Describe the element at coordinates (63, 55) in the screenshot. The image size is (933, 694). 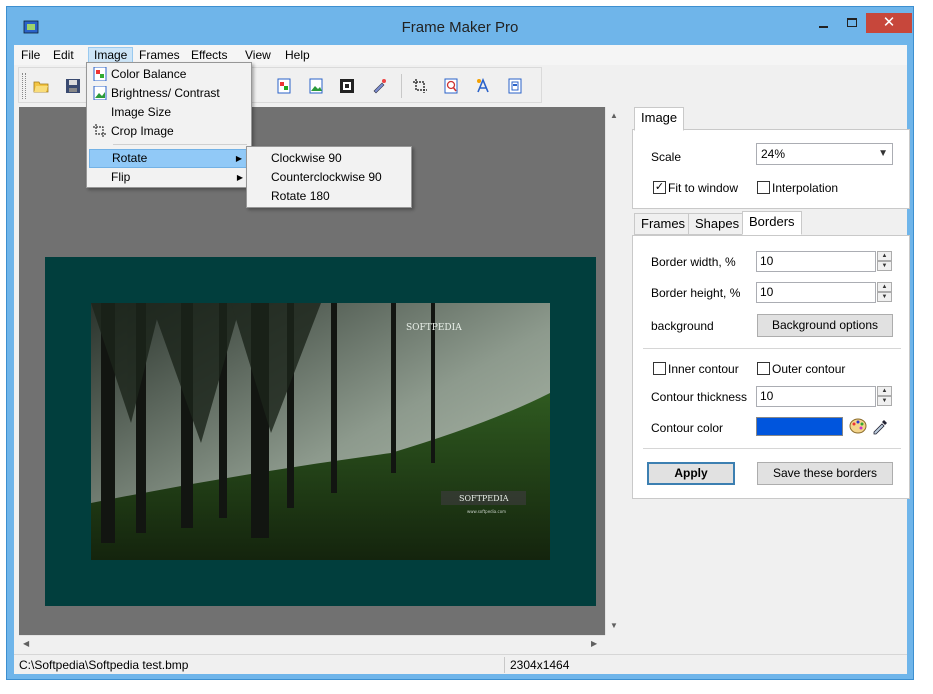
I see `menu-edit: Edit` at that location.